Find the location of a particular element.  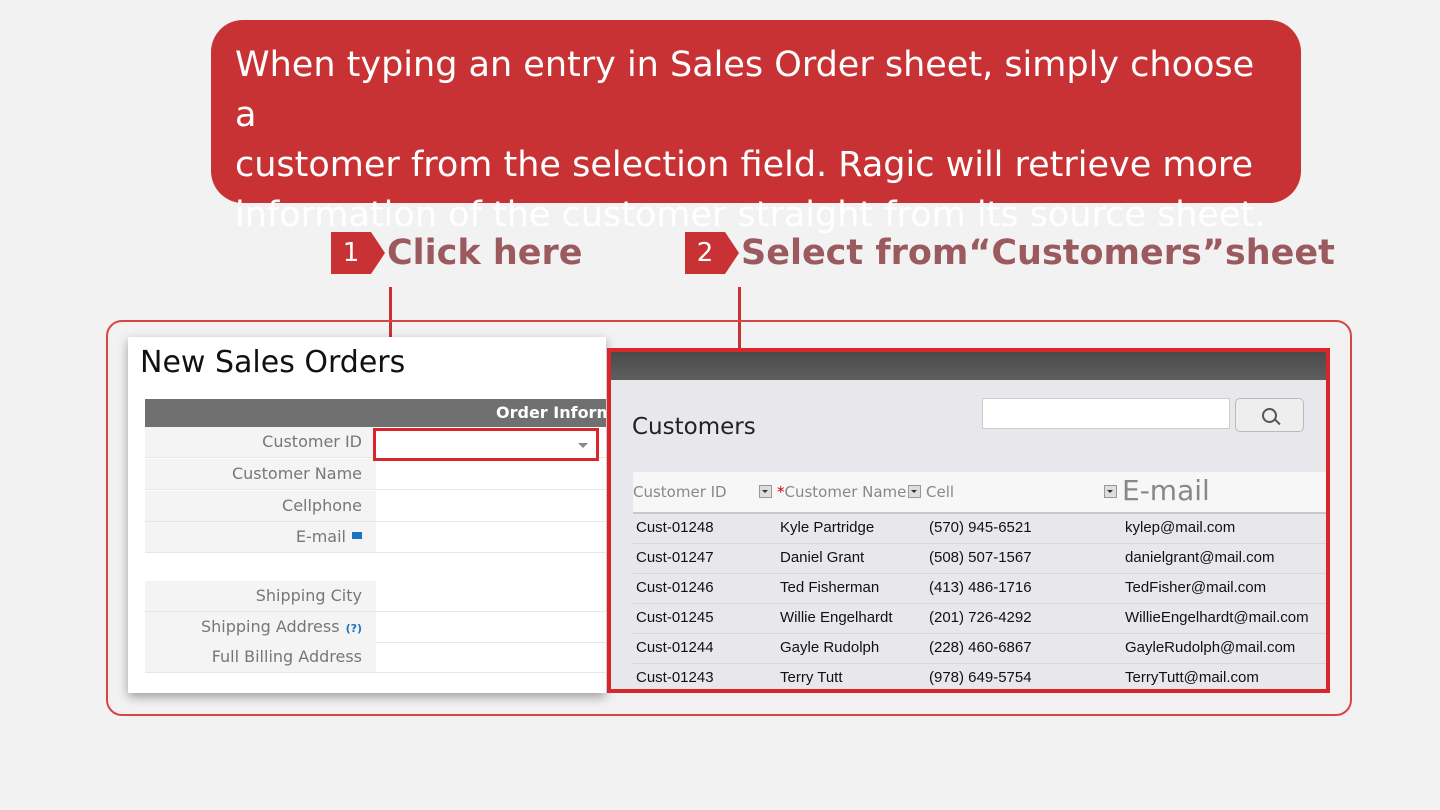

cell-customer-id: Cust-01243 is located at coordinates (675, 677).